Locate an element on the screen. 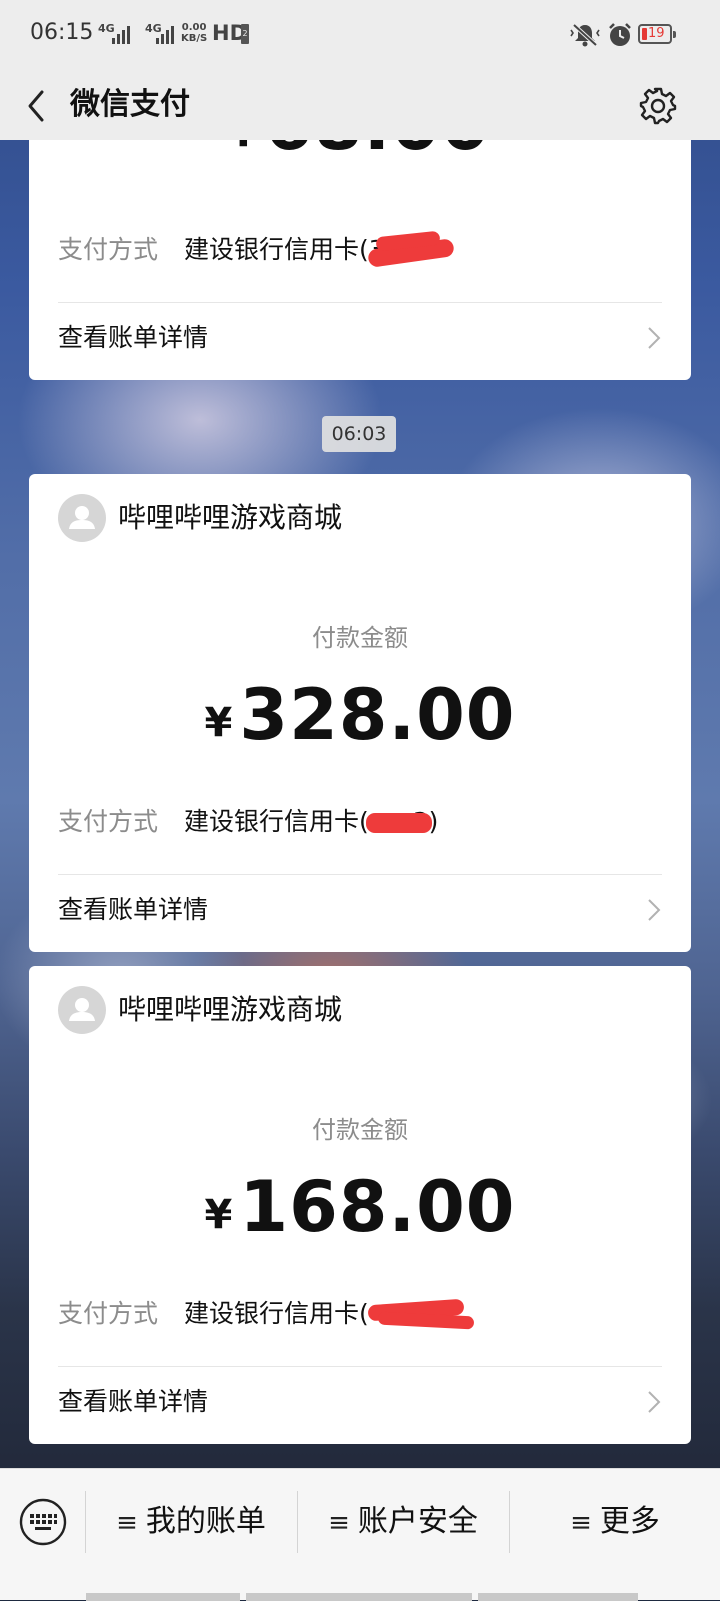 The height and width of the screenshot is (1601, 720). amount-value: 168.00 is located at coordinates (377, 1207).